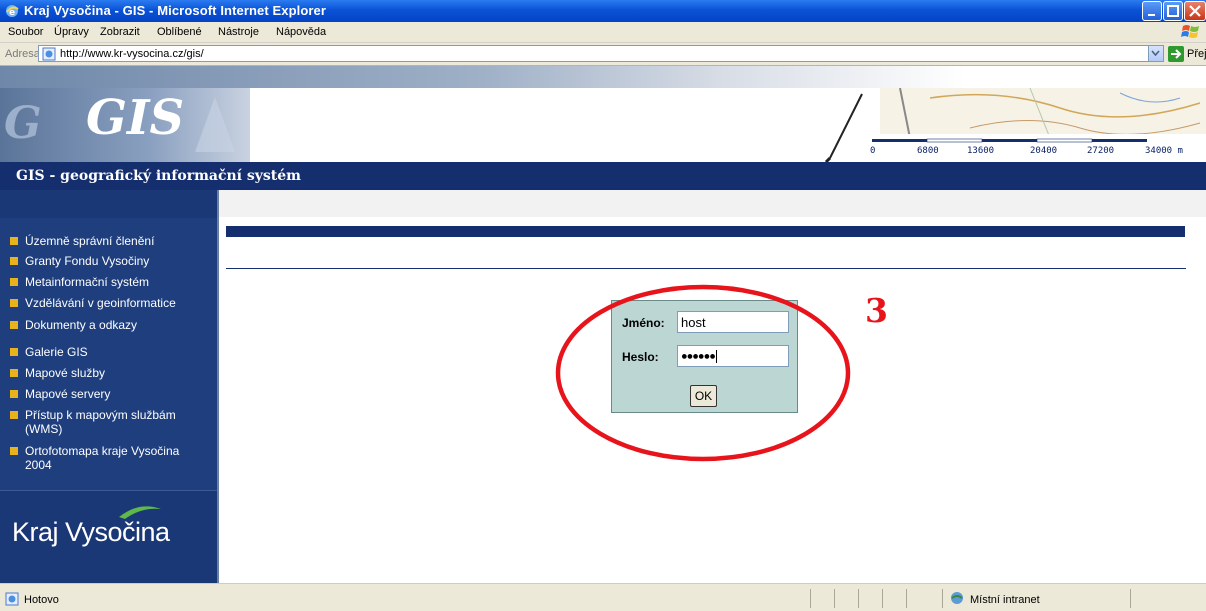 Image resolution: width=1206 pixels, height=611 pixels. What do you see at coordinates (38, 465) in the screenshot?
I see `sidebar-item-label-line2: 2004` at bounding box center [38, 465].